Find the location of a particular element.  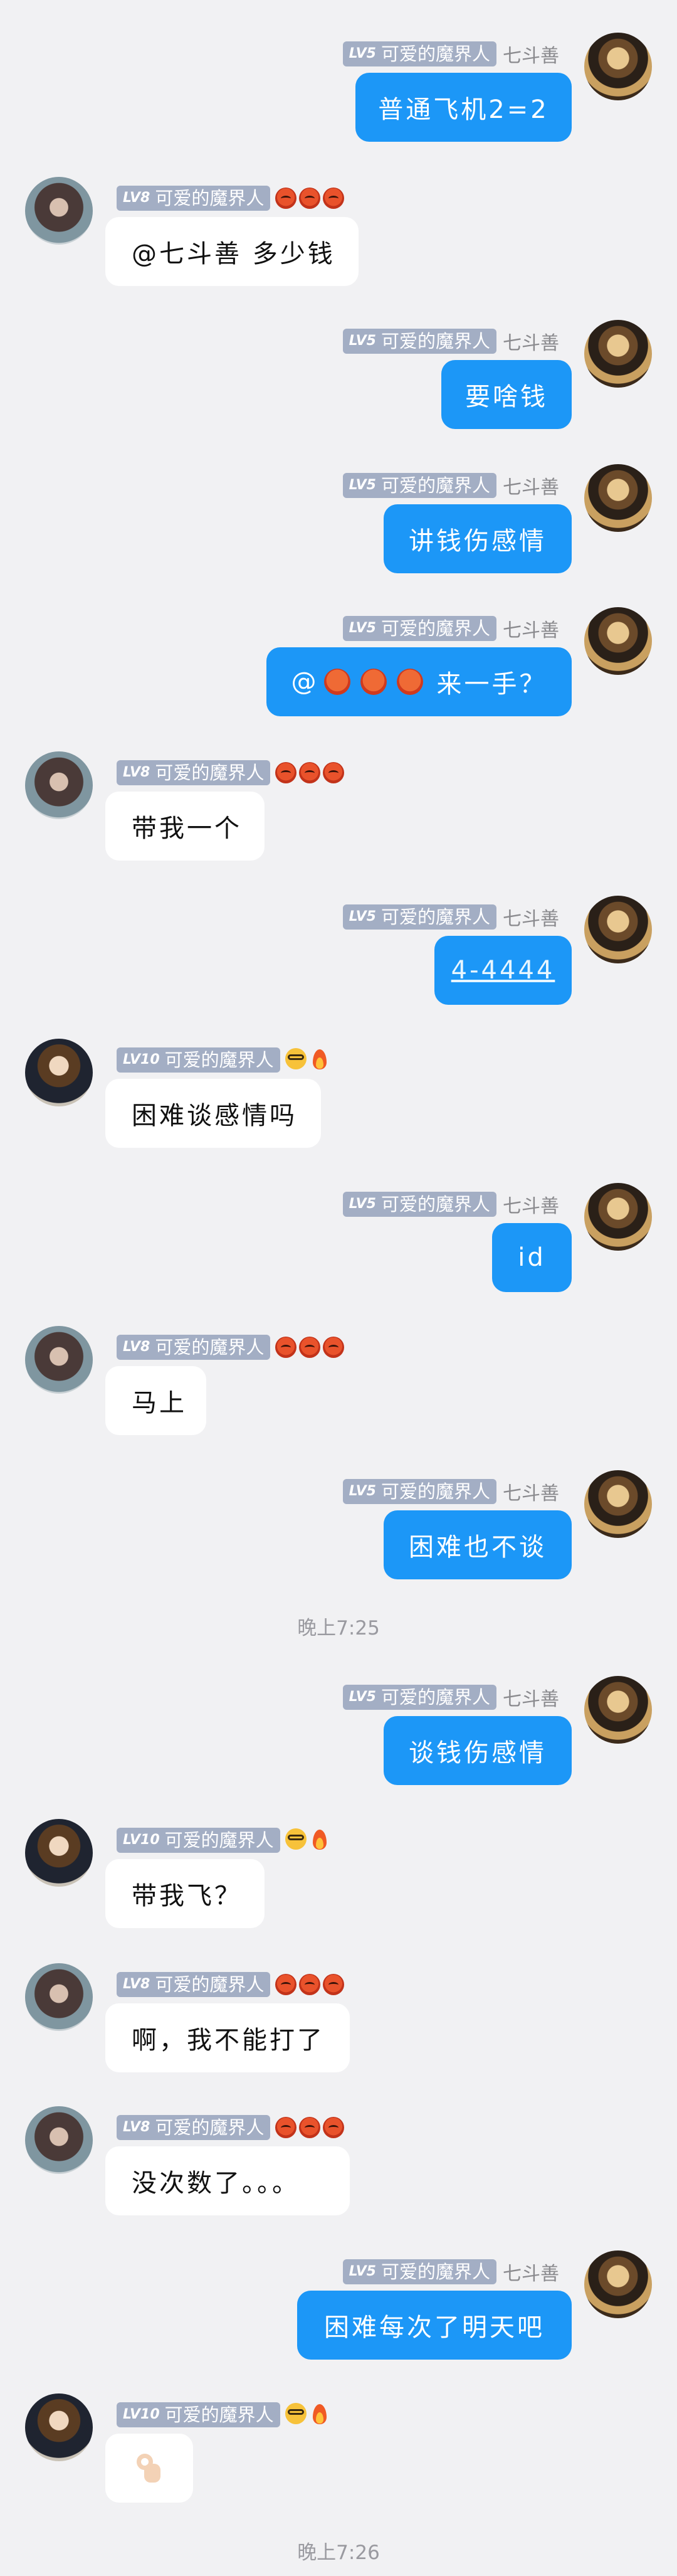

message-bubble: 没次数了。。。 is located at coordinates (227, 2180).